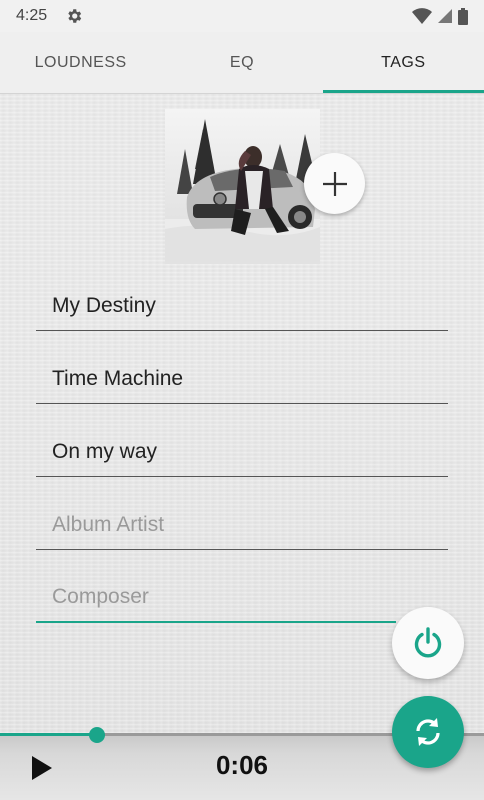 The image size is (484, 800). Describe the element at coordinates (104, 305) in the screenshot. I see `title-field-value: My Destiny` at that location.